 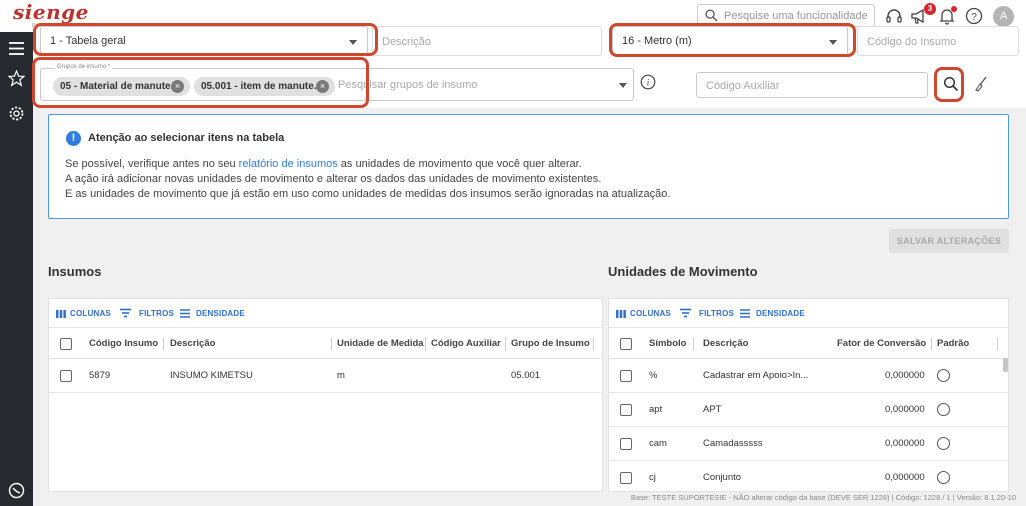 I want to click on save-changes-button: SALVAR ALTERAÇÕES, so click(x=949, y=241).